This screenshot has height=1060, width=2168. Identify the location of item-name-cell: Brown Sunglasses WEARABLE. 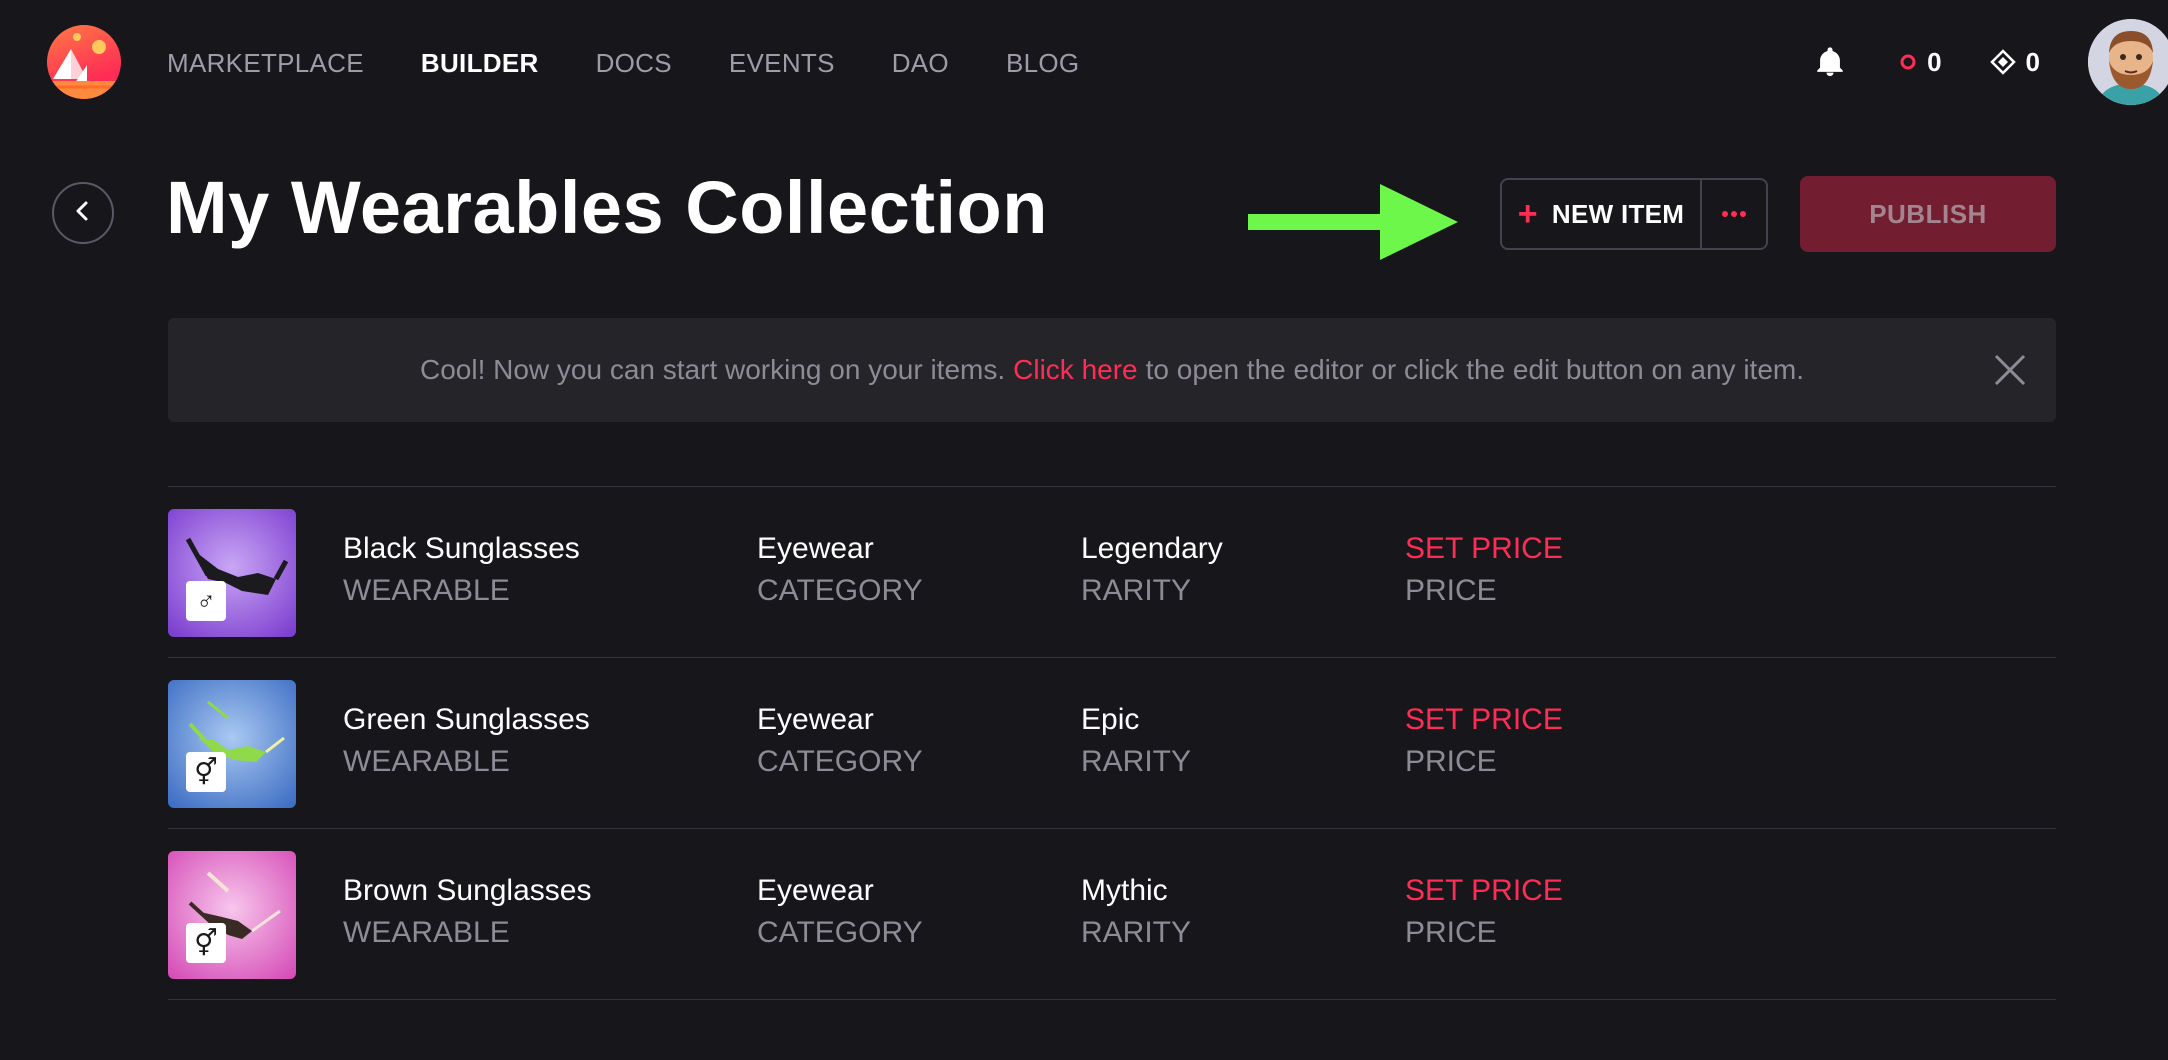
(467, 913).